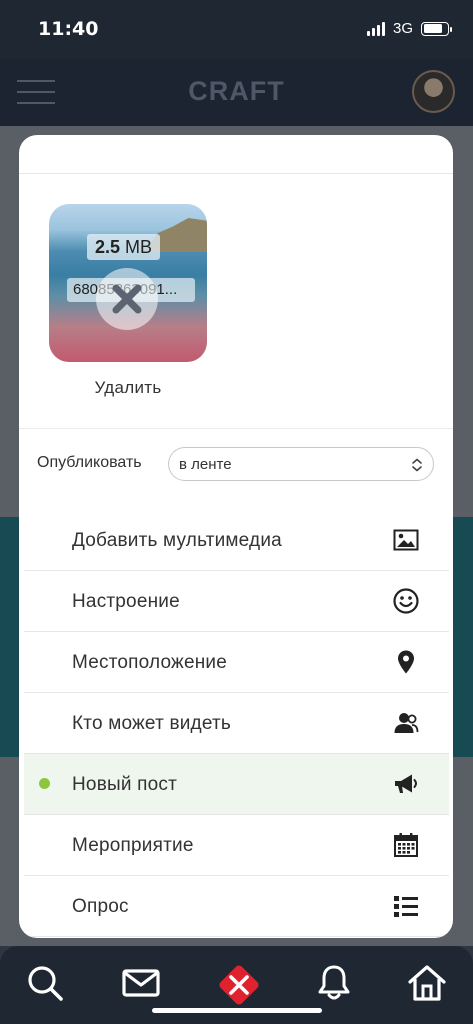 This screenshot has height=1024, width=473. I want to click on menu-item-mood: Настроение, so click(236, 601).